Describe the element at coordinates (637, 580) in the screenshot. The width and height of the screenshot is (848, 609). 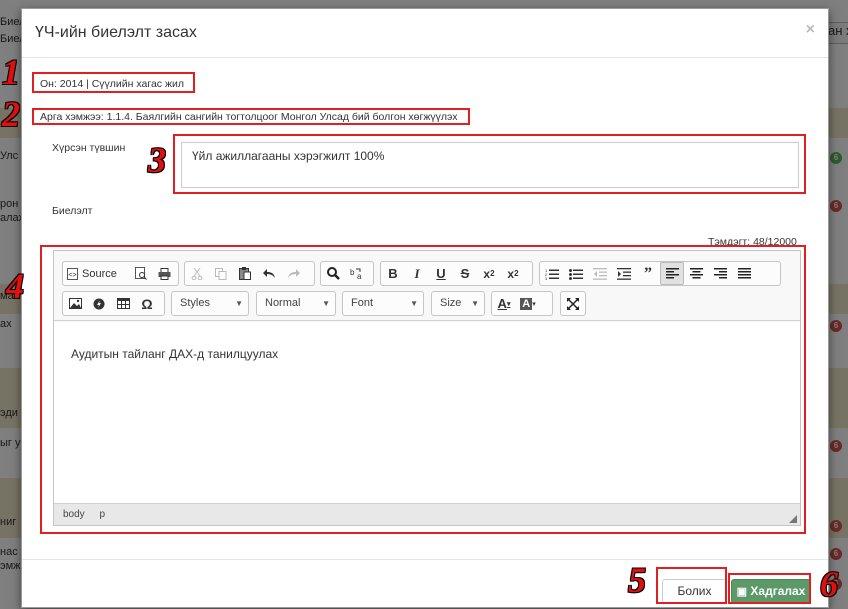
I see `marker-5: 5` at that location.